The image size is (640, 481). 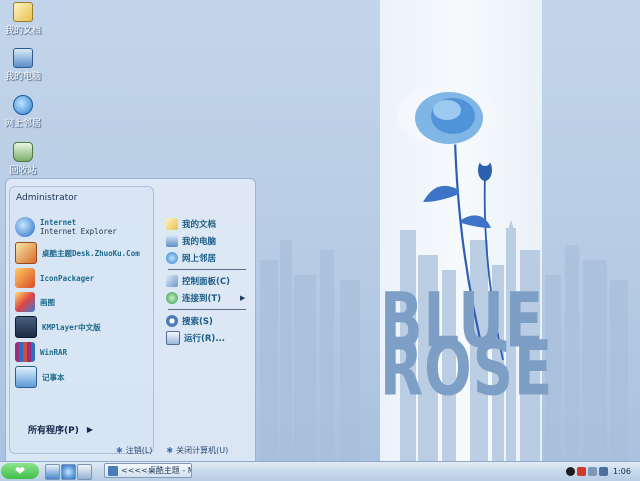 I want to click on volume-icon, so click(x=603, y=471).